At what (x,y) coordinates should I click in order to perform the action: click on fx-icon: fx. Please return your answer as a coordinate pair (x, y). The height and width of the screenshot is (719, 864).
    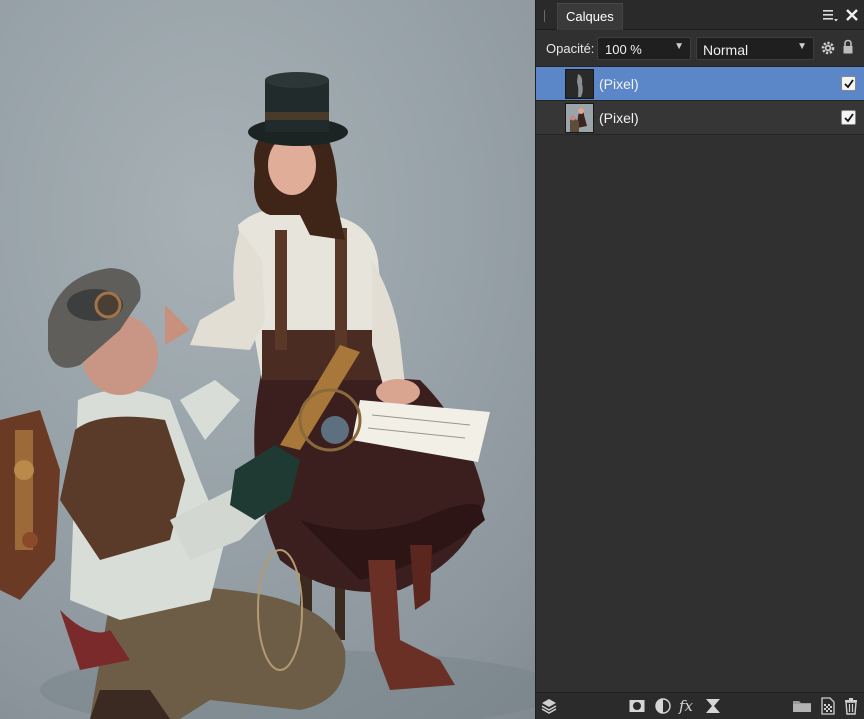
    Looking at the image, I should click on (689, 706).